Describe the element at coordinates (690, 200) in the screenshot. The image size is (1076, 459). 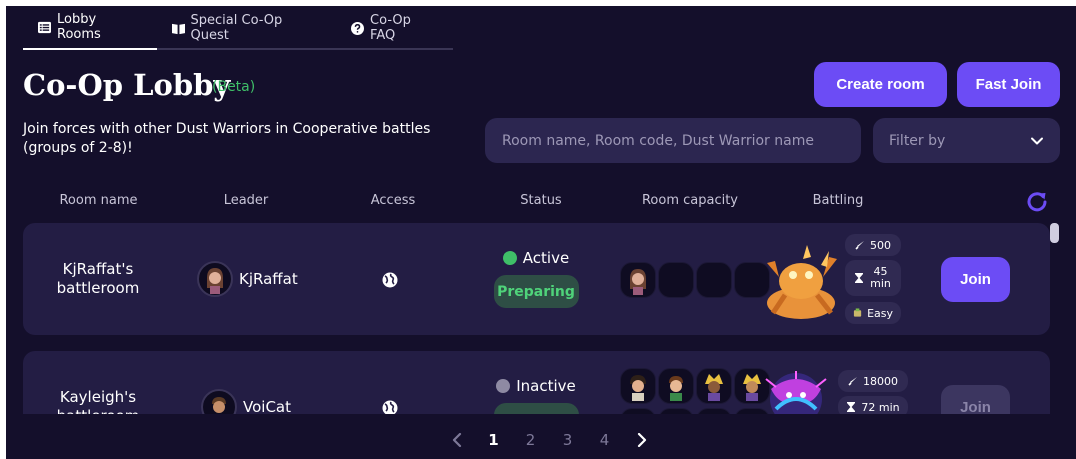
I see `column-room-capacity: Room capacity` at that location.